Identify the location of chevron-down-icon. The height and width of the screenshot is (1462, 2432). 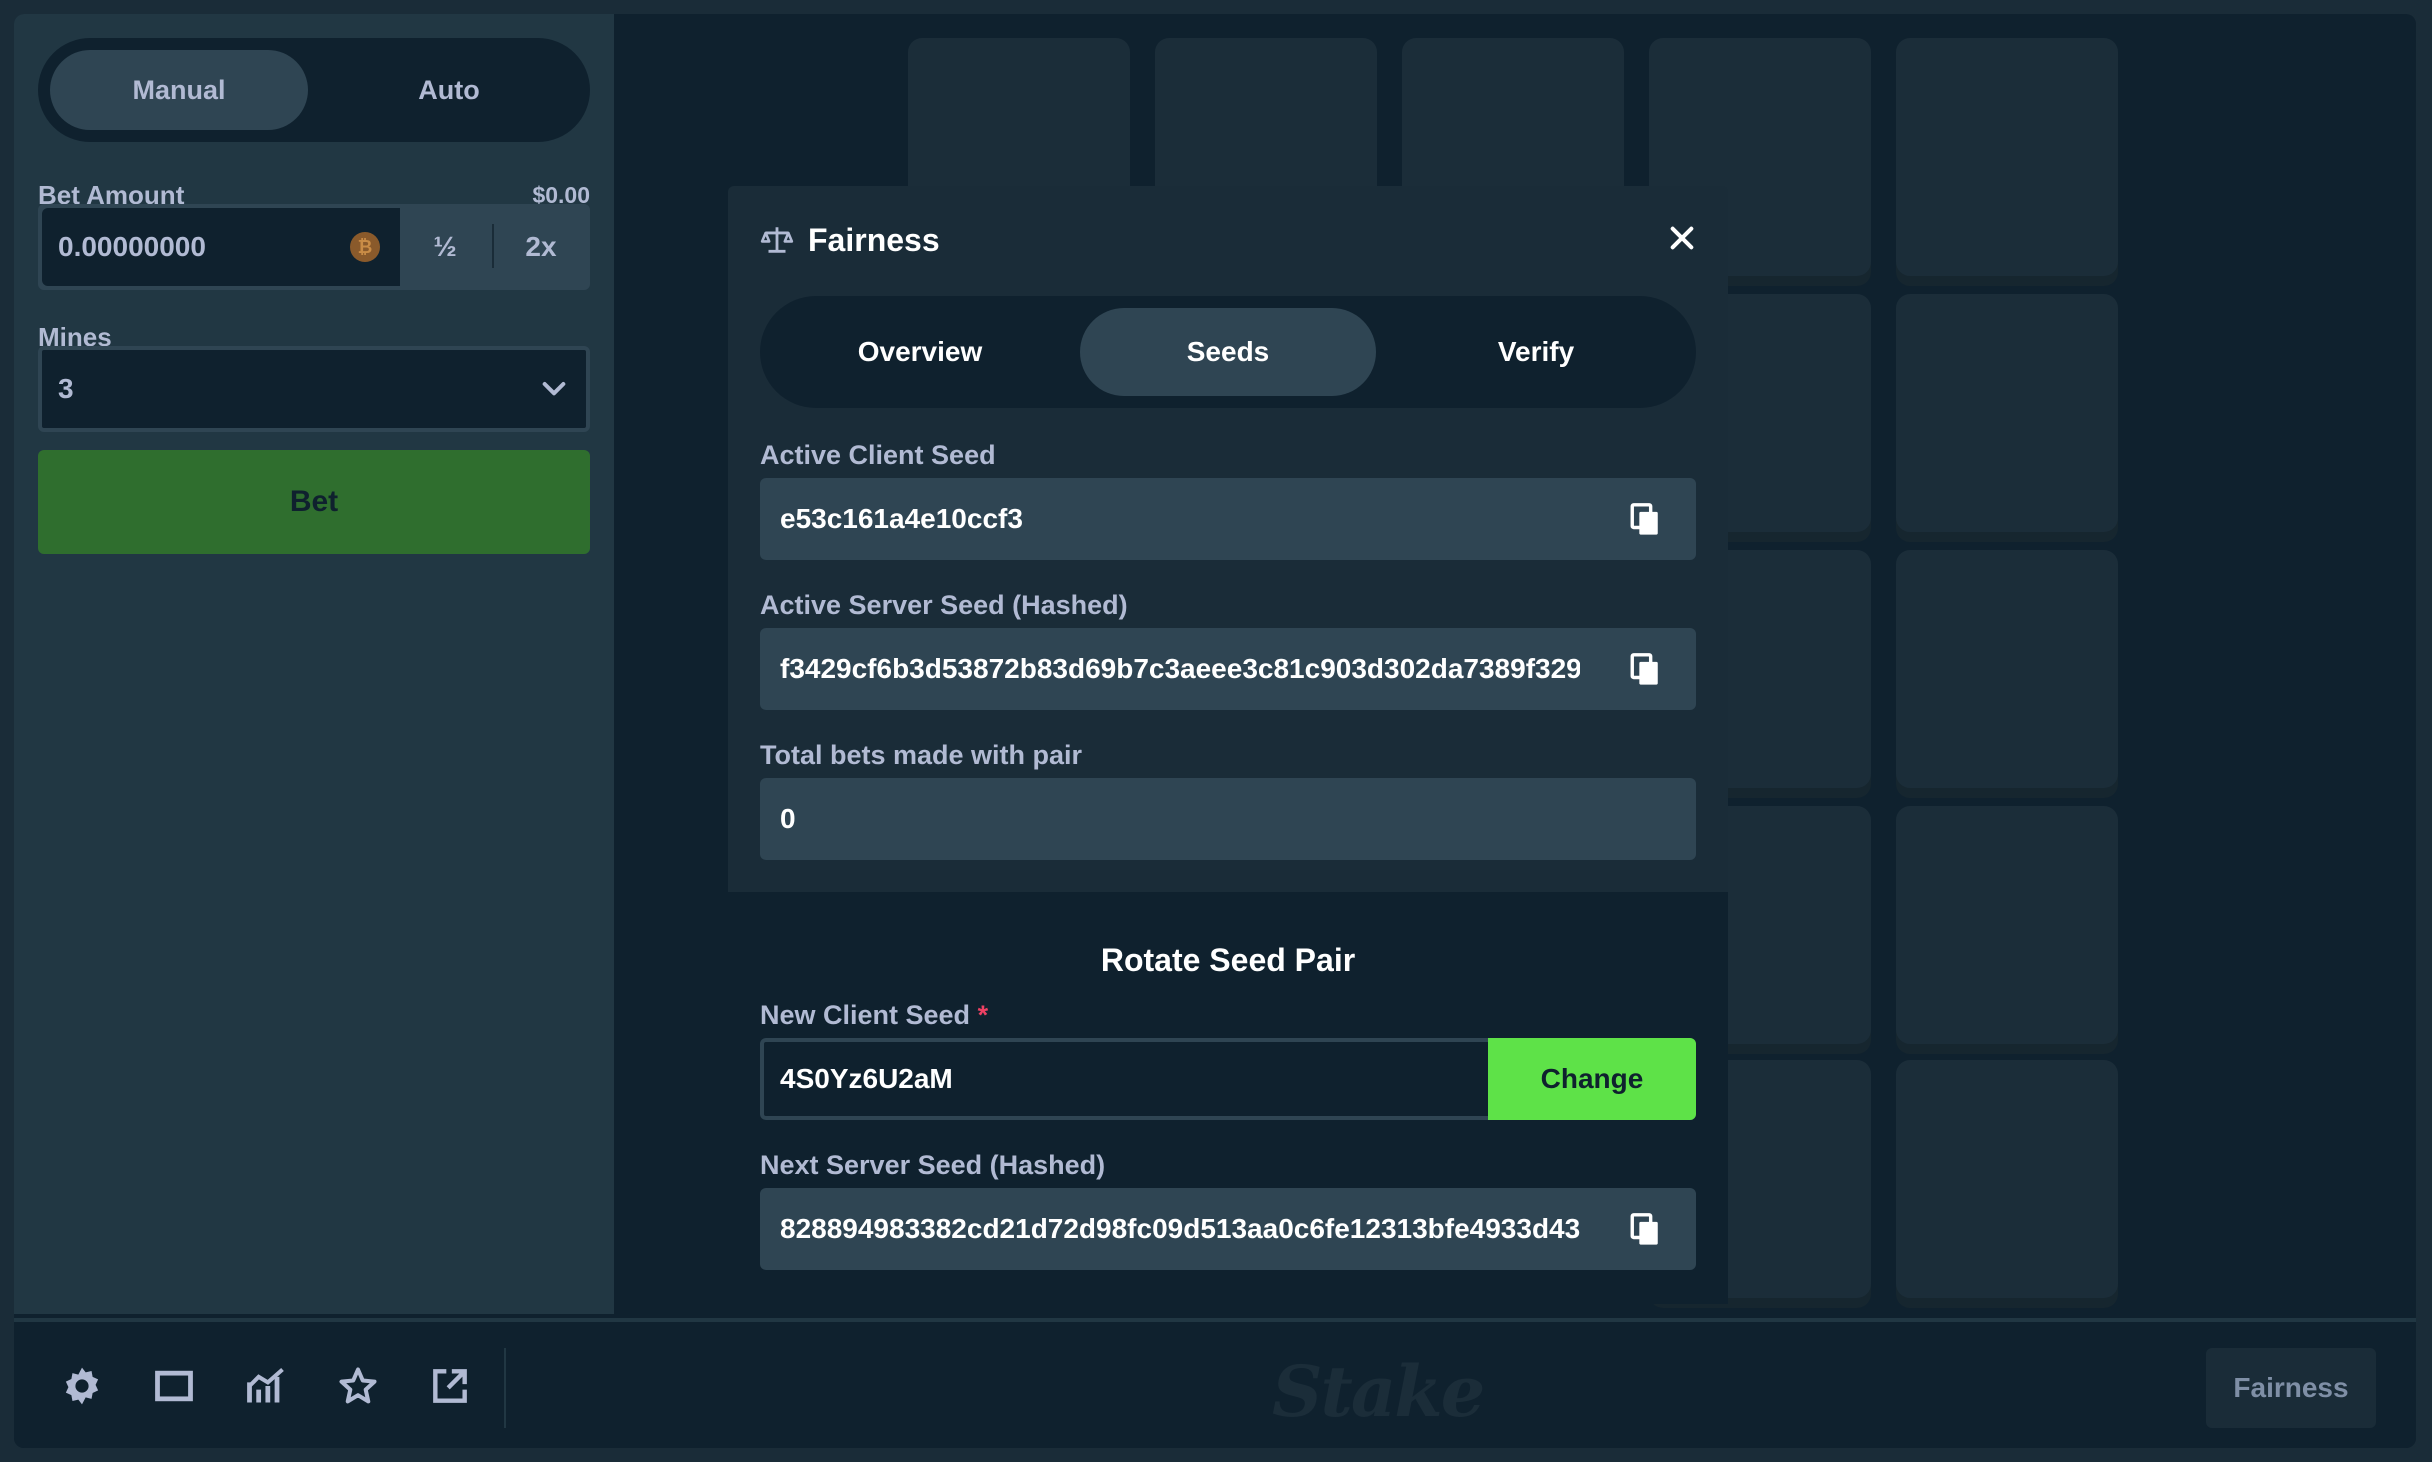
(554, 389).